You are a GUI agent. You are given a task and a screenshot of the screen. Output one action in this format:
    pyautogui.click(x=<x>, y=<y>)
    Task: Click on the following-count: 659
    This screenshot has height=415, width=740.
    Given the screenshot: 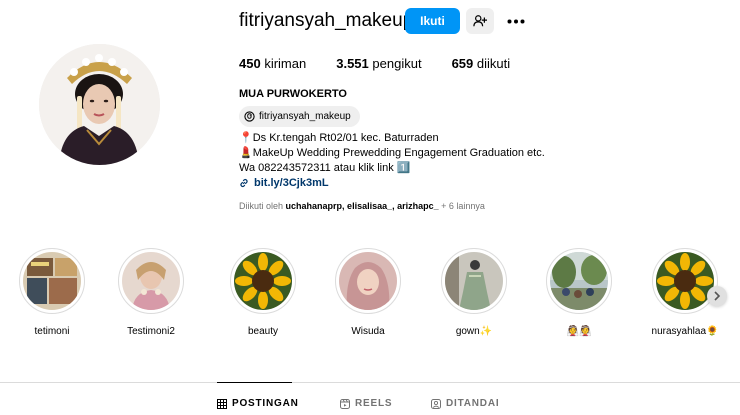 What is the action you would take?
    pyautogui.click(x=462, y=63)
    